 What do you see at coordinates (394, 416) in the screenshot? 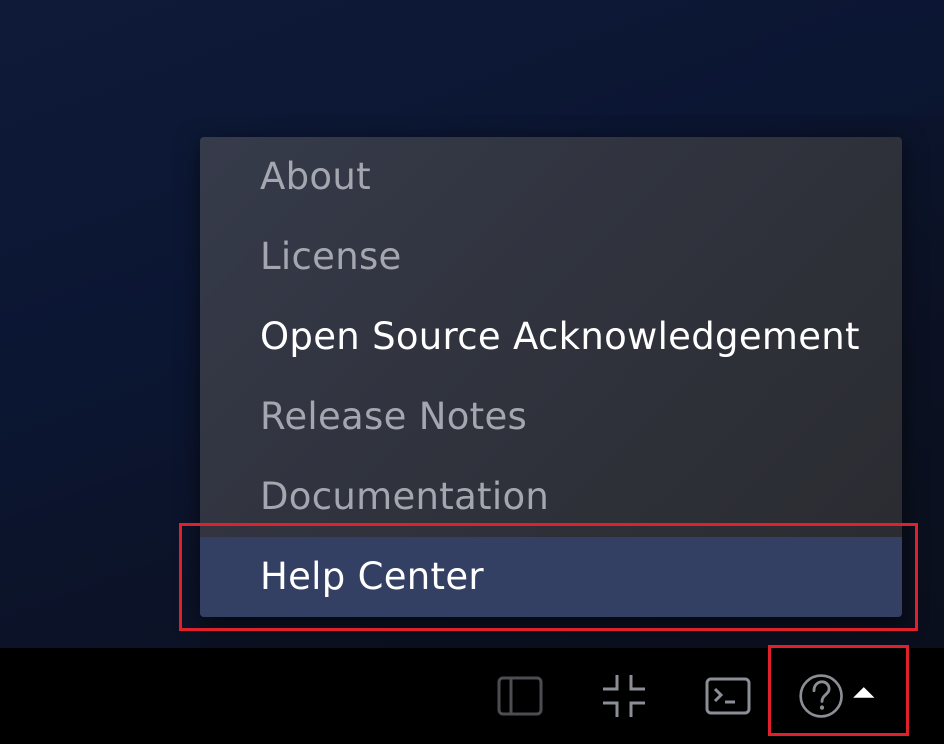
I see `menu-item-label: Release Notes` at bounding box center [394, 416].